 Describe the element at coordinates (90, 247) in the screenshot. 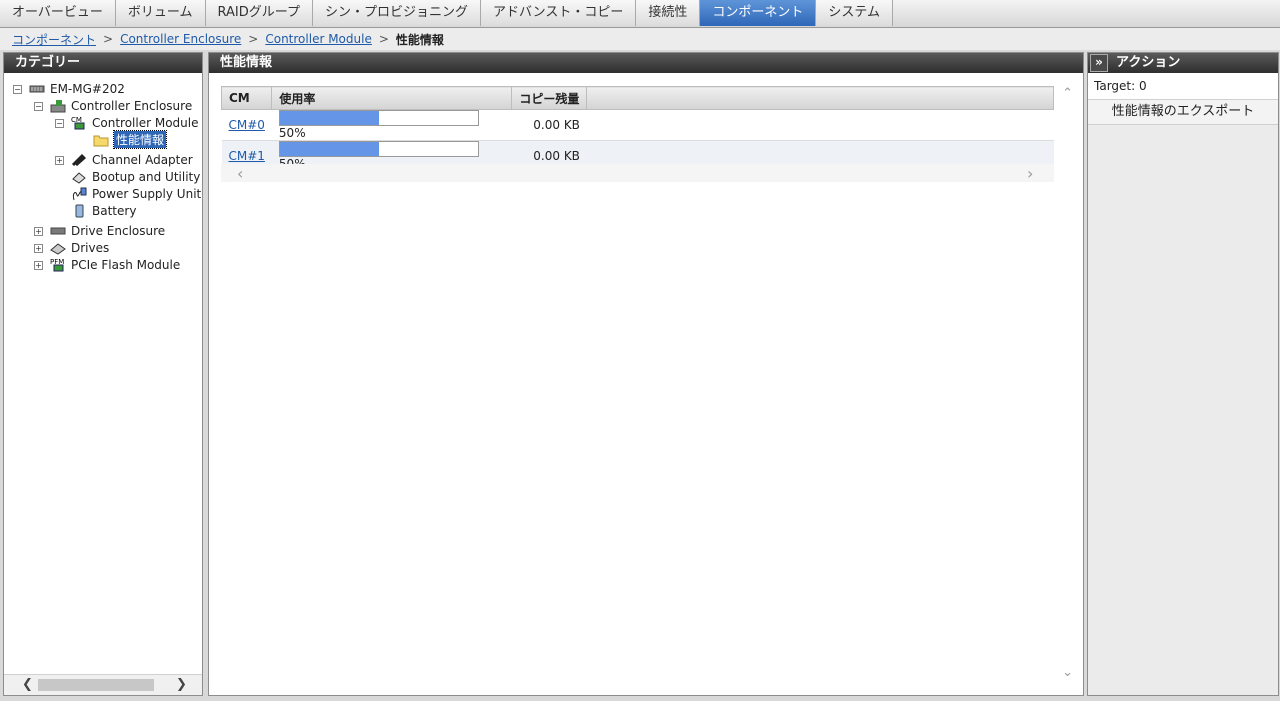

I see `tree-label-drives: Drives` at that location.